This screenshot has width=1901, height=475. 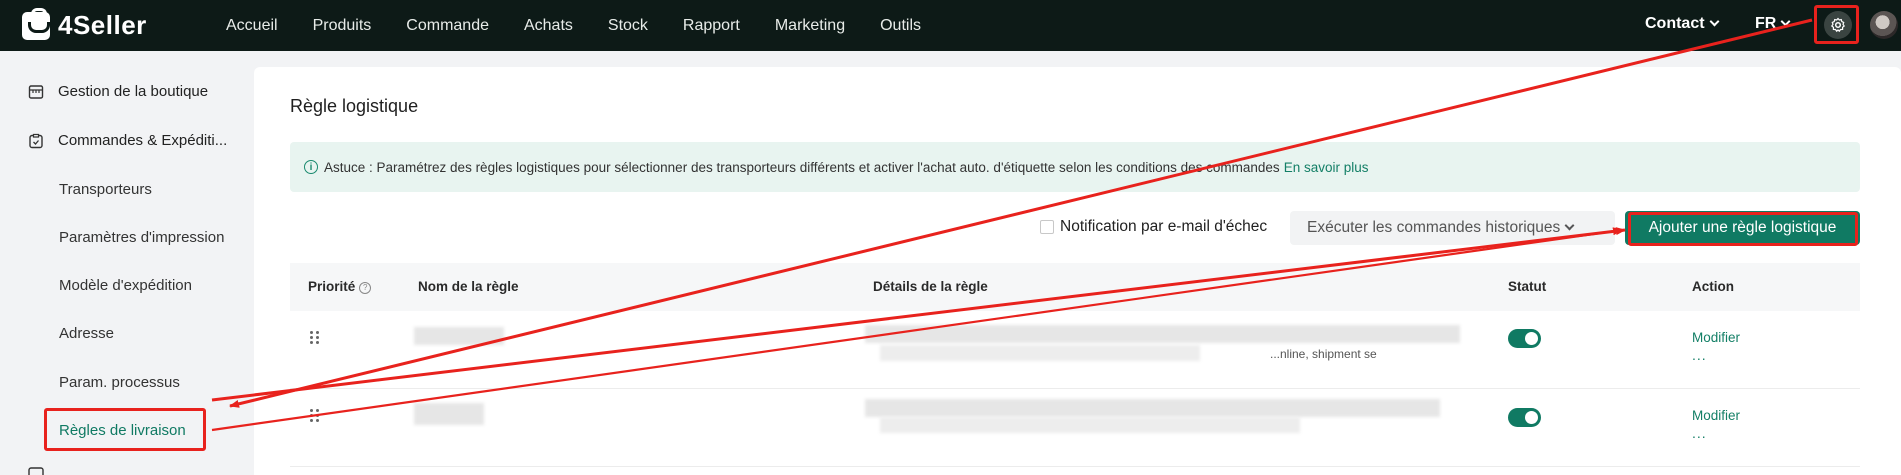 What do you see at coordinates (102, 25) in the screenshot?
I see `logo-text: 4Seller` at bounding box center [102, 25].